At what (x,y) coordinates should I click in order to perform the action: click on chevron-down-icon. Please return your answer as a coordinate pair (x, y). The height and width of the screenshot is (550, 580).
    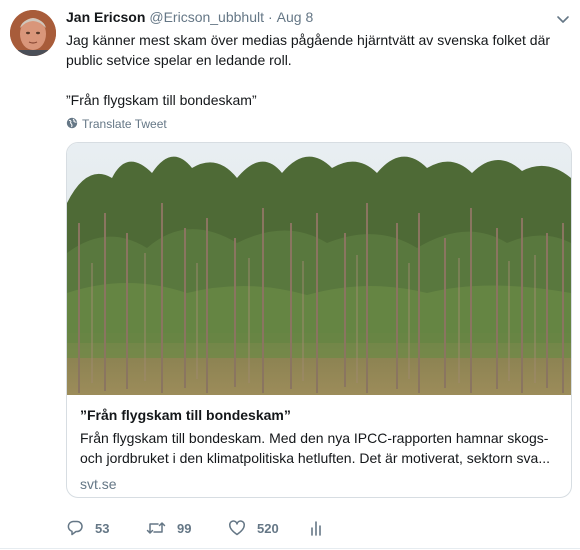
    Looking at the image, I should click on (563, 19).